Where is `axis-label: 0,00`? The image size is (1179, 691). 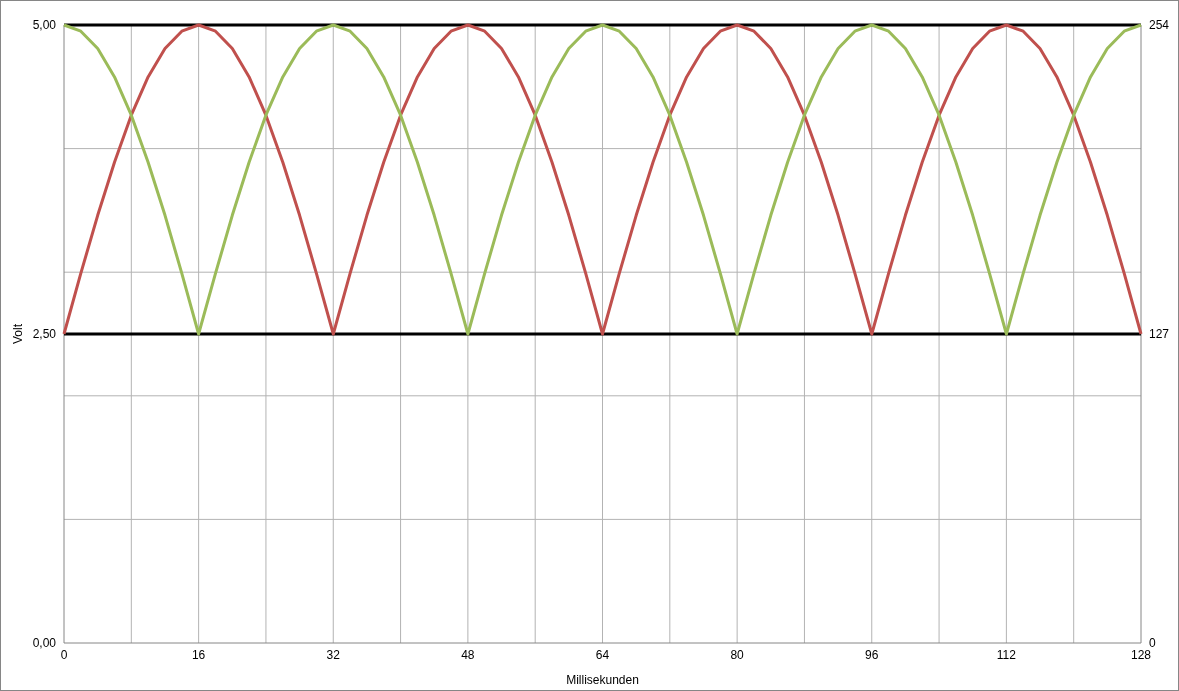
axis-label: 0,00 is located at coordinates (44, 643).